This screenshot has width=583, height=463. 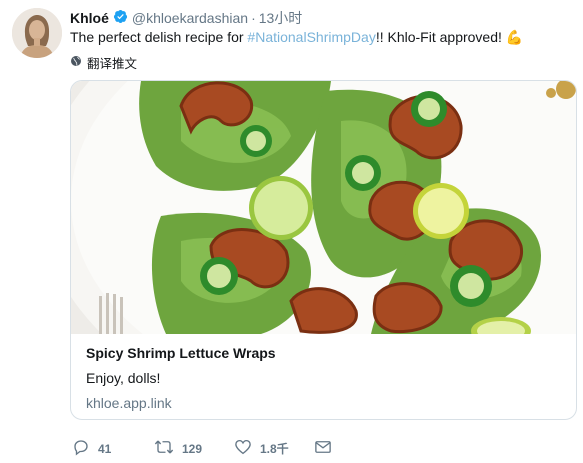 What do you see at coordinates (247, 448) in the screenshot?
I see `heart-icon` at bounding box center [247, 448].